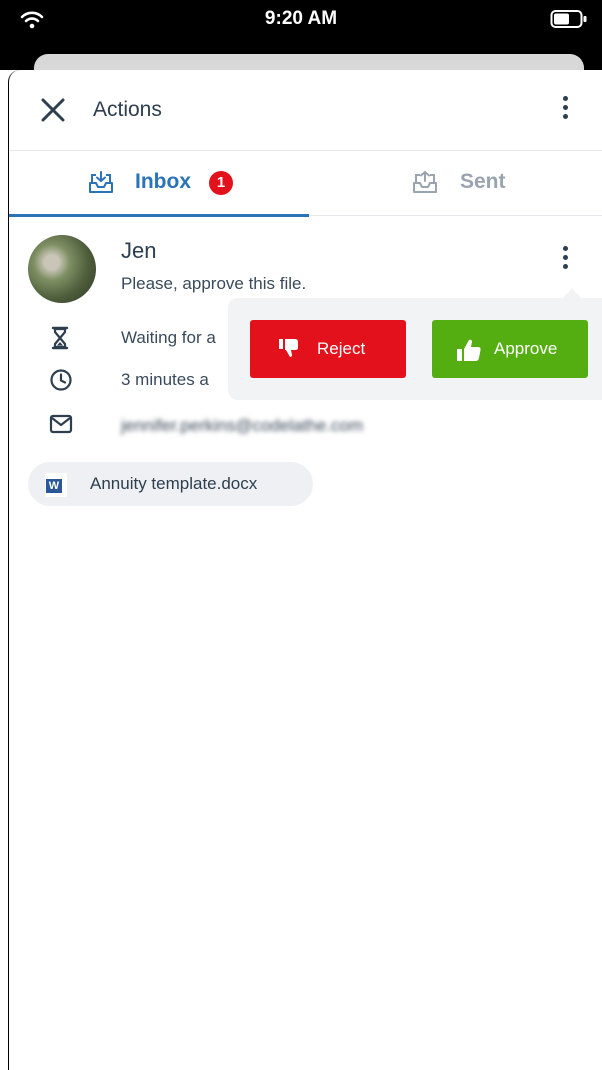 The width and height of the screenshot is (602, 1070). What do you see at coordinates (425, 181) in the screenshot?
I see `outbox-icon` at bounding box center [425, 181].